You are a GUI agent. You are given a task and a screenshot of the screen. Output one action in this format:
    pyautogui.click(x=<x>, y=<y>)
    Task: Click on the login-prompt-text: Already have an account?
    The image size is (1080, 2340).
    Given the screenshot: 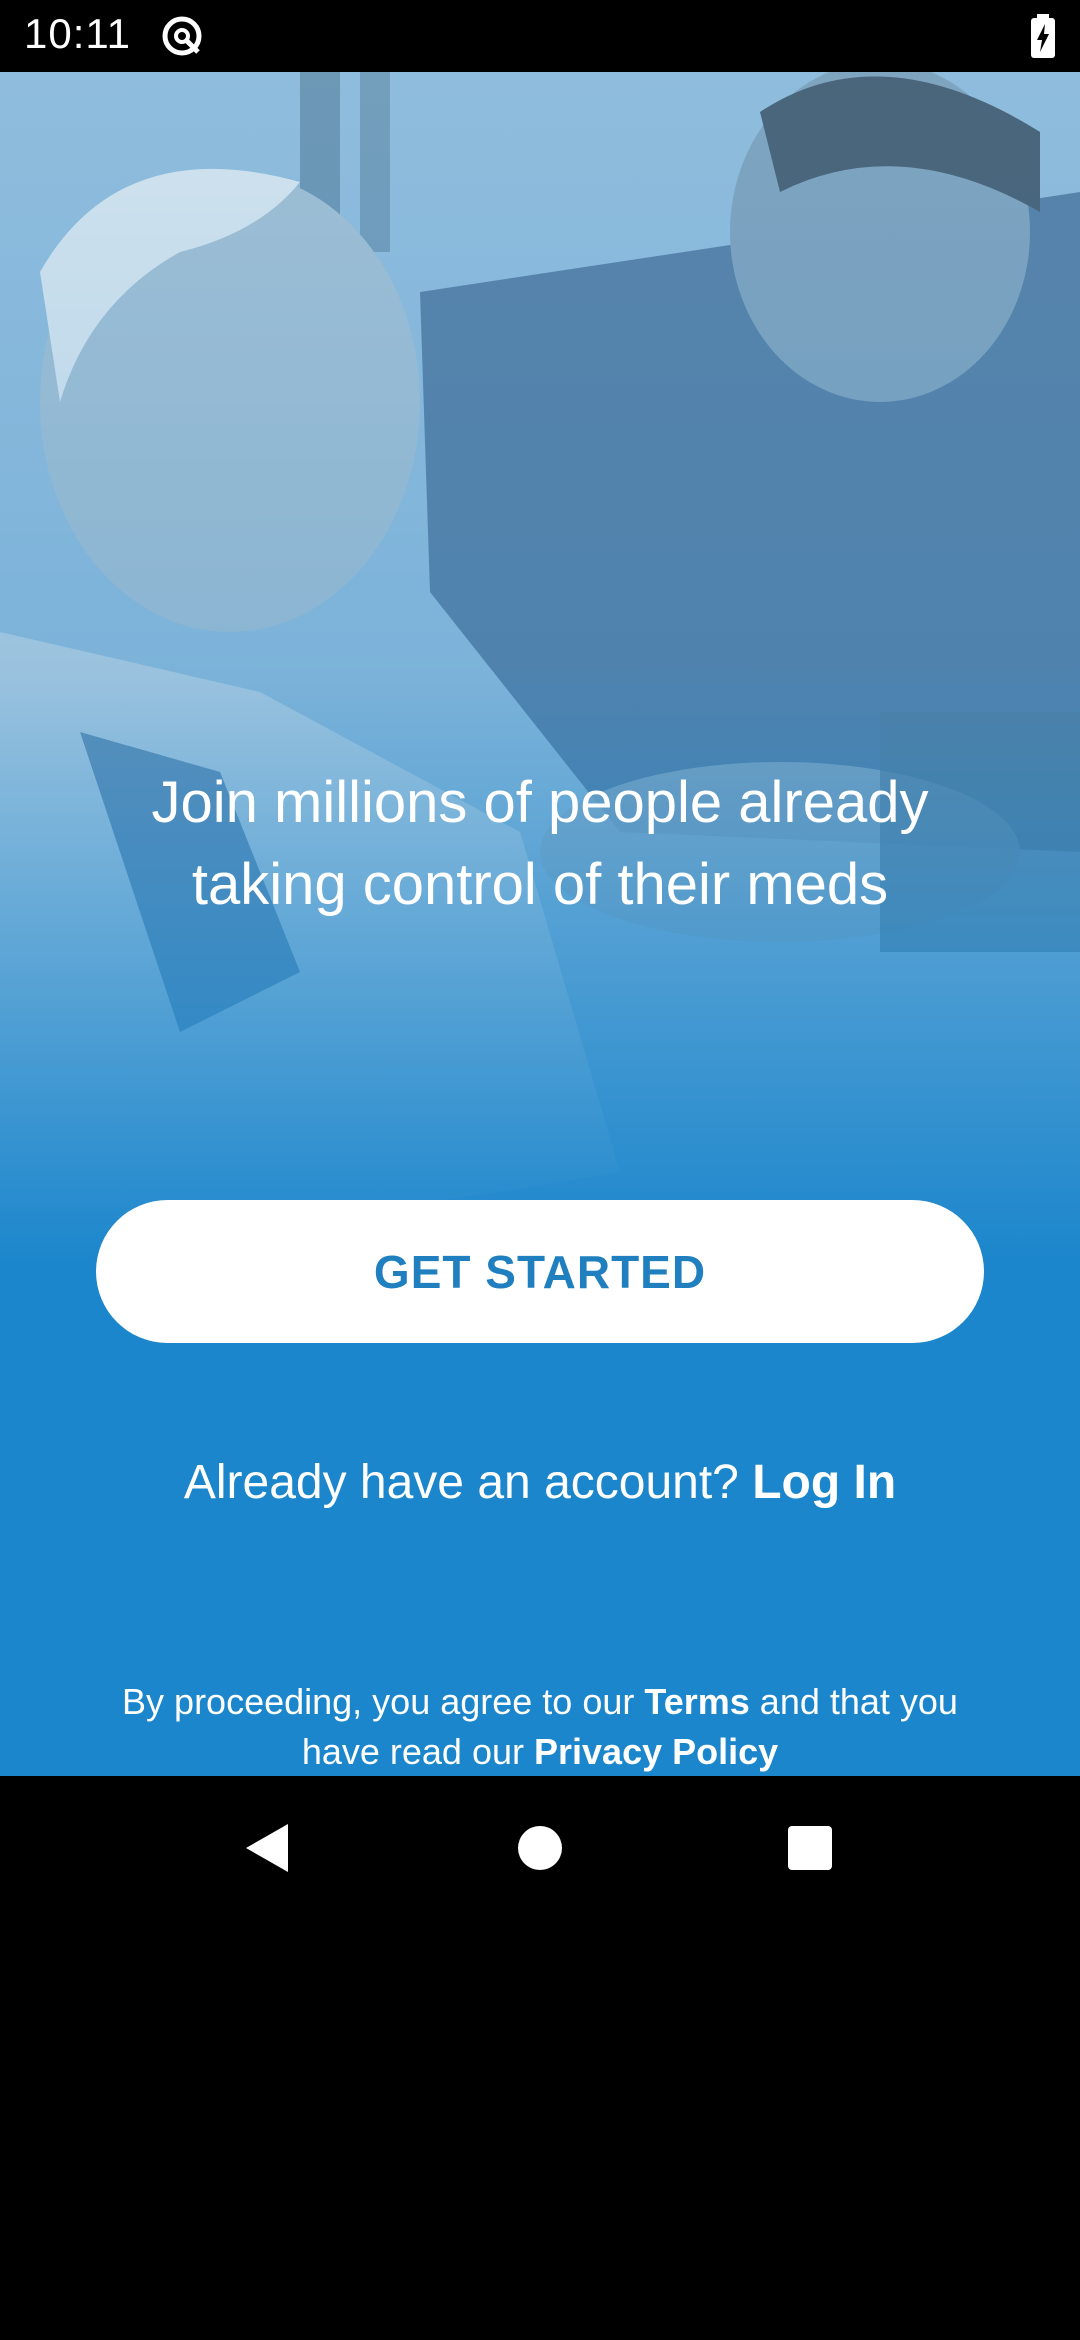 What is the action you would take?
    pyautogui.click(x=461, y=1482)
    